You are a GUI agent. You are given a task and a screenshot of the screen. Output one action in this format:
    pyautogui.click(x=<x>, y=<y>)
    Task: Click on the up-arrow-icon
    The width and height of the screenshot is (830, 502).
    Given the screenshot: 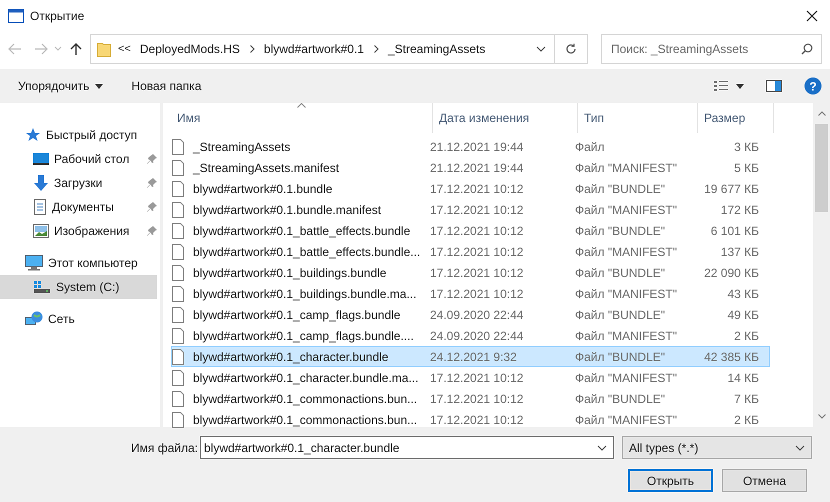 What is the action you would take?
    pyautogui.click(x=76, y=49)
    